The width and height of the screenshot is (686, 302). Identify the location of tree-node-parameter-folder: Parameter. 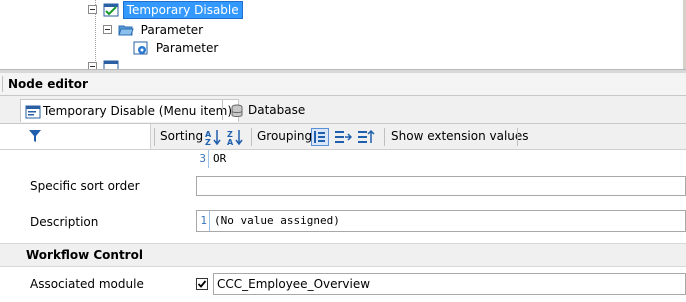
(154, 30).